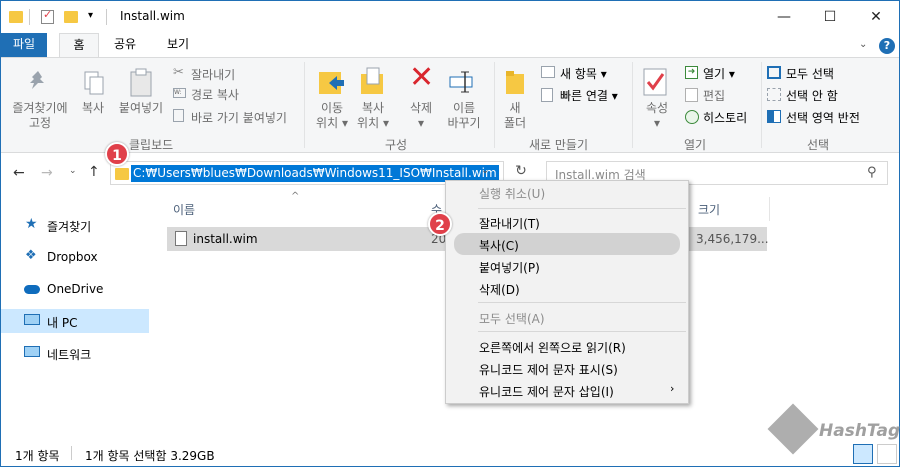 This screenshot has height=467, width=900. I want to click on nav-item-dropbox: ❖ Dropbox, so click(75, 257).